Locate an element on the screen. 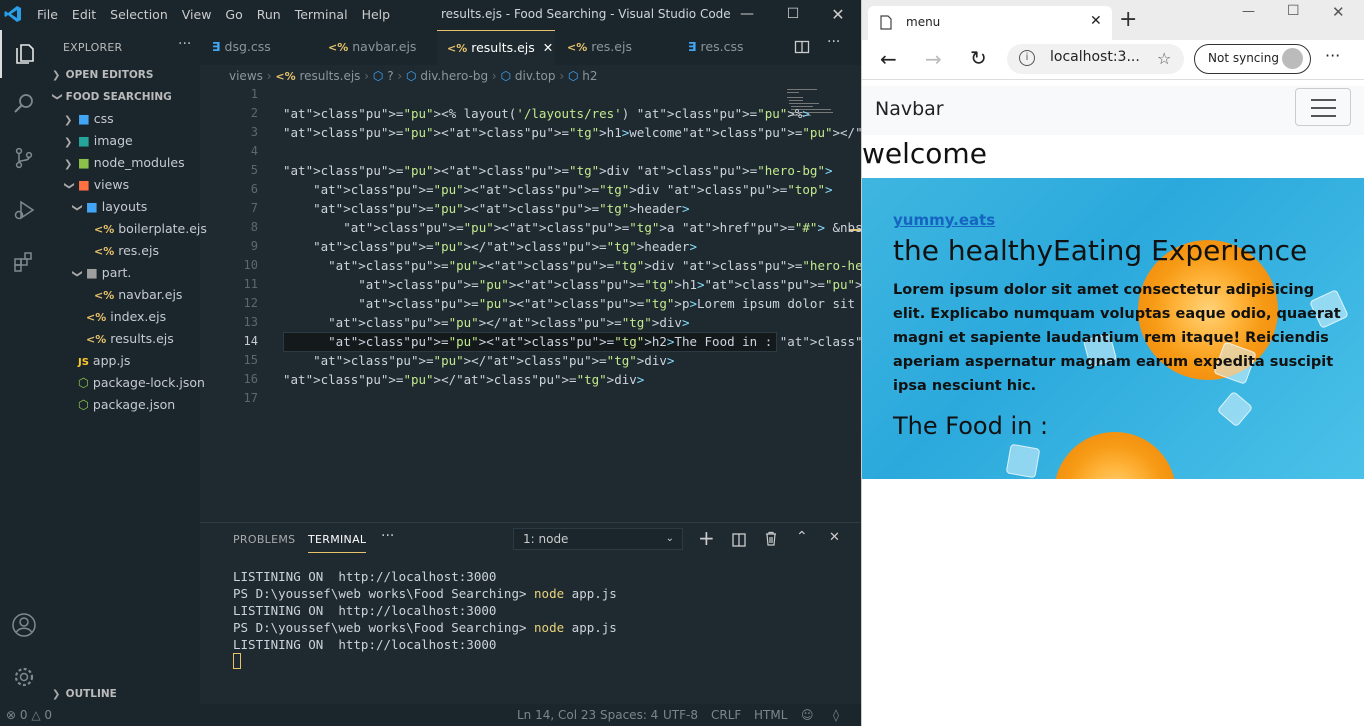 Image resolution: width=1364 pixels, height=726 pixels. cursor-position: Ln 14, Col 23 is located at coordinates (556, 715).